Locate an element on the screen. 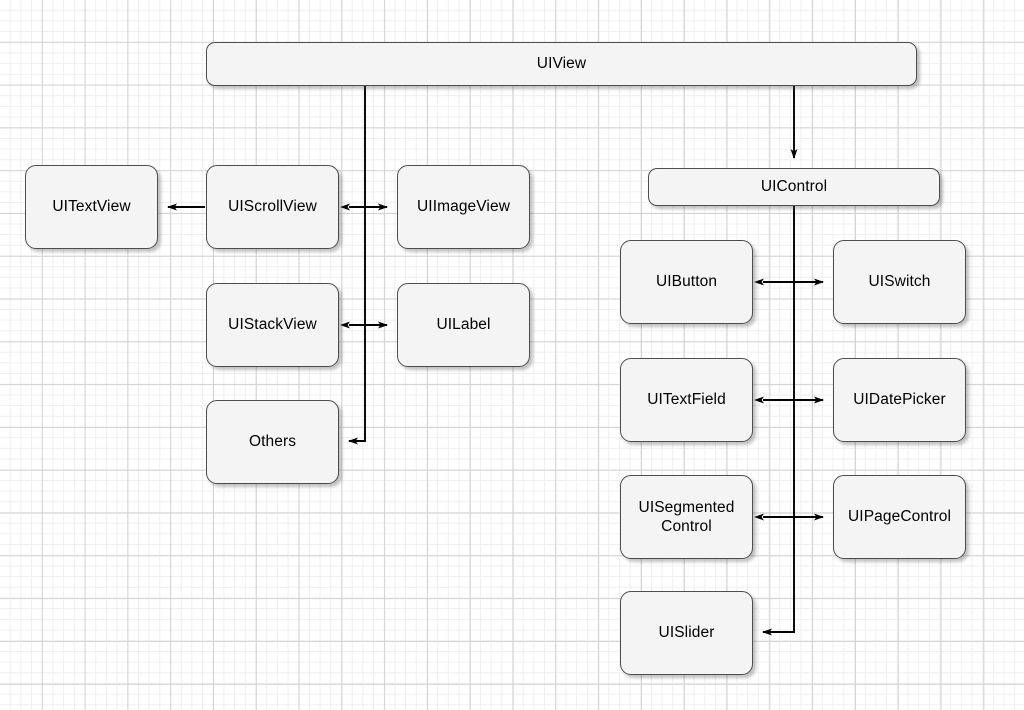 The width and height of the screenshot is (1024, 710). node-uilabel: UILabel is located at coordinates (463, 325).